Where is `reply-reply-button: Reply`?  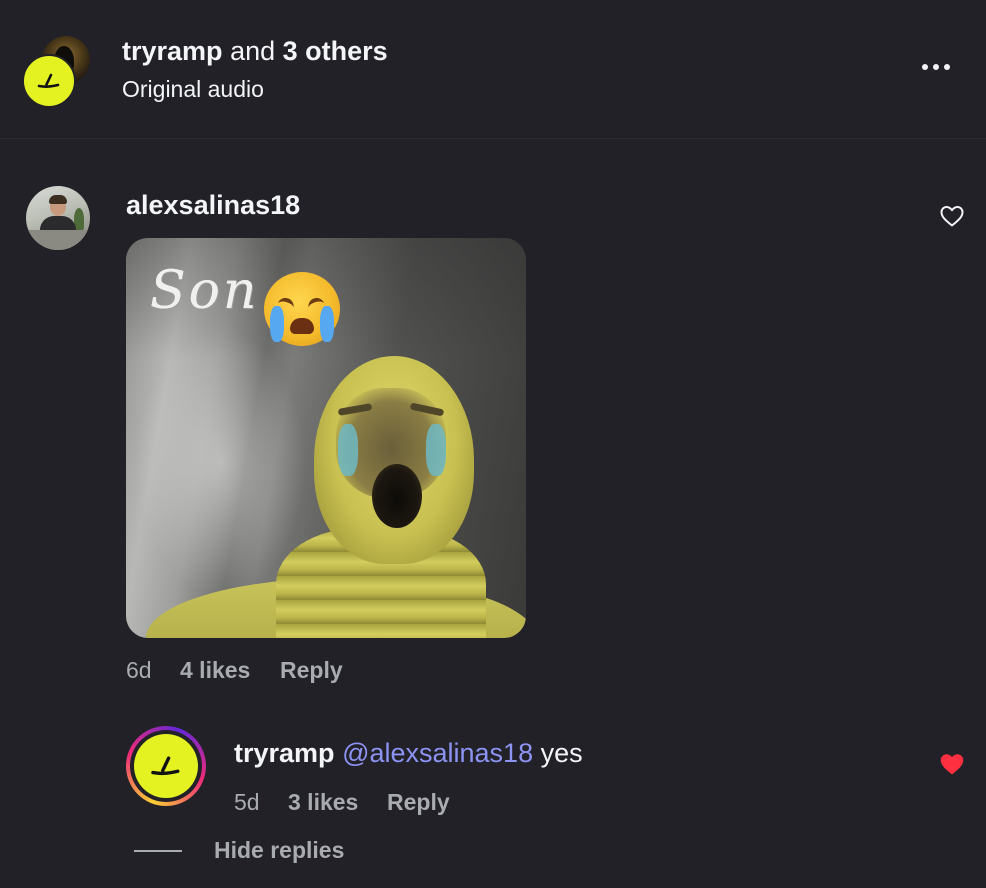 reply-reply-button: Reply is located at coordinates (418, 802).